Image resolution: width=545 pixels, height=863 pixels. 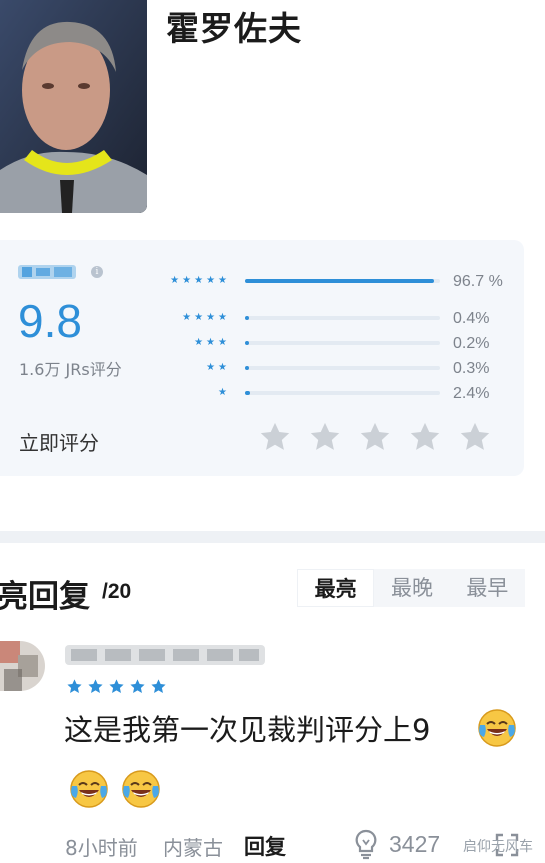 I want to click on rate-star-5-icon, so click(x=475, y=437).